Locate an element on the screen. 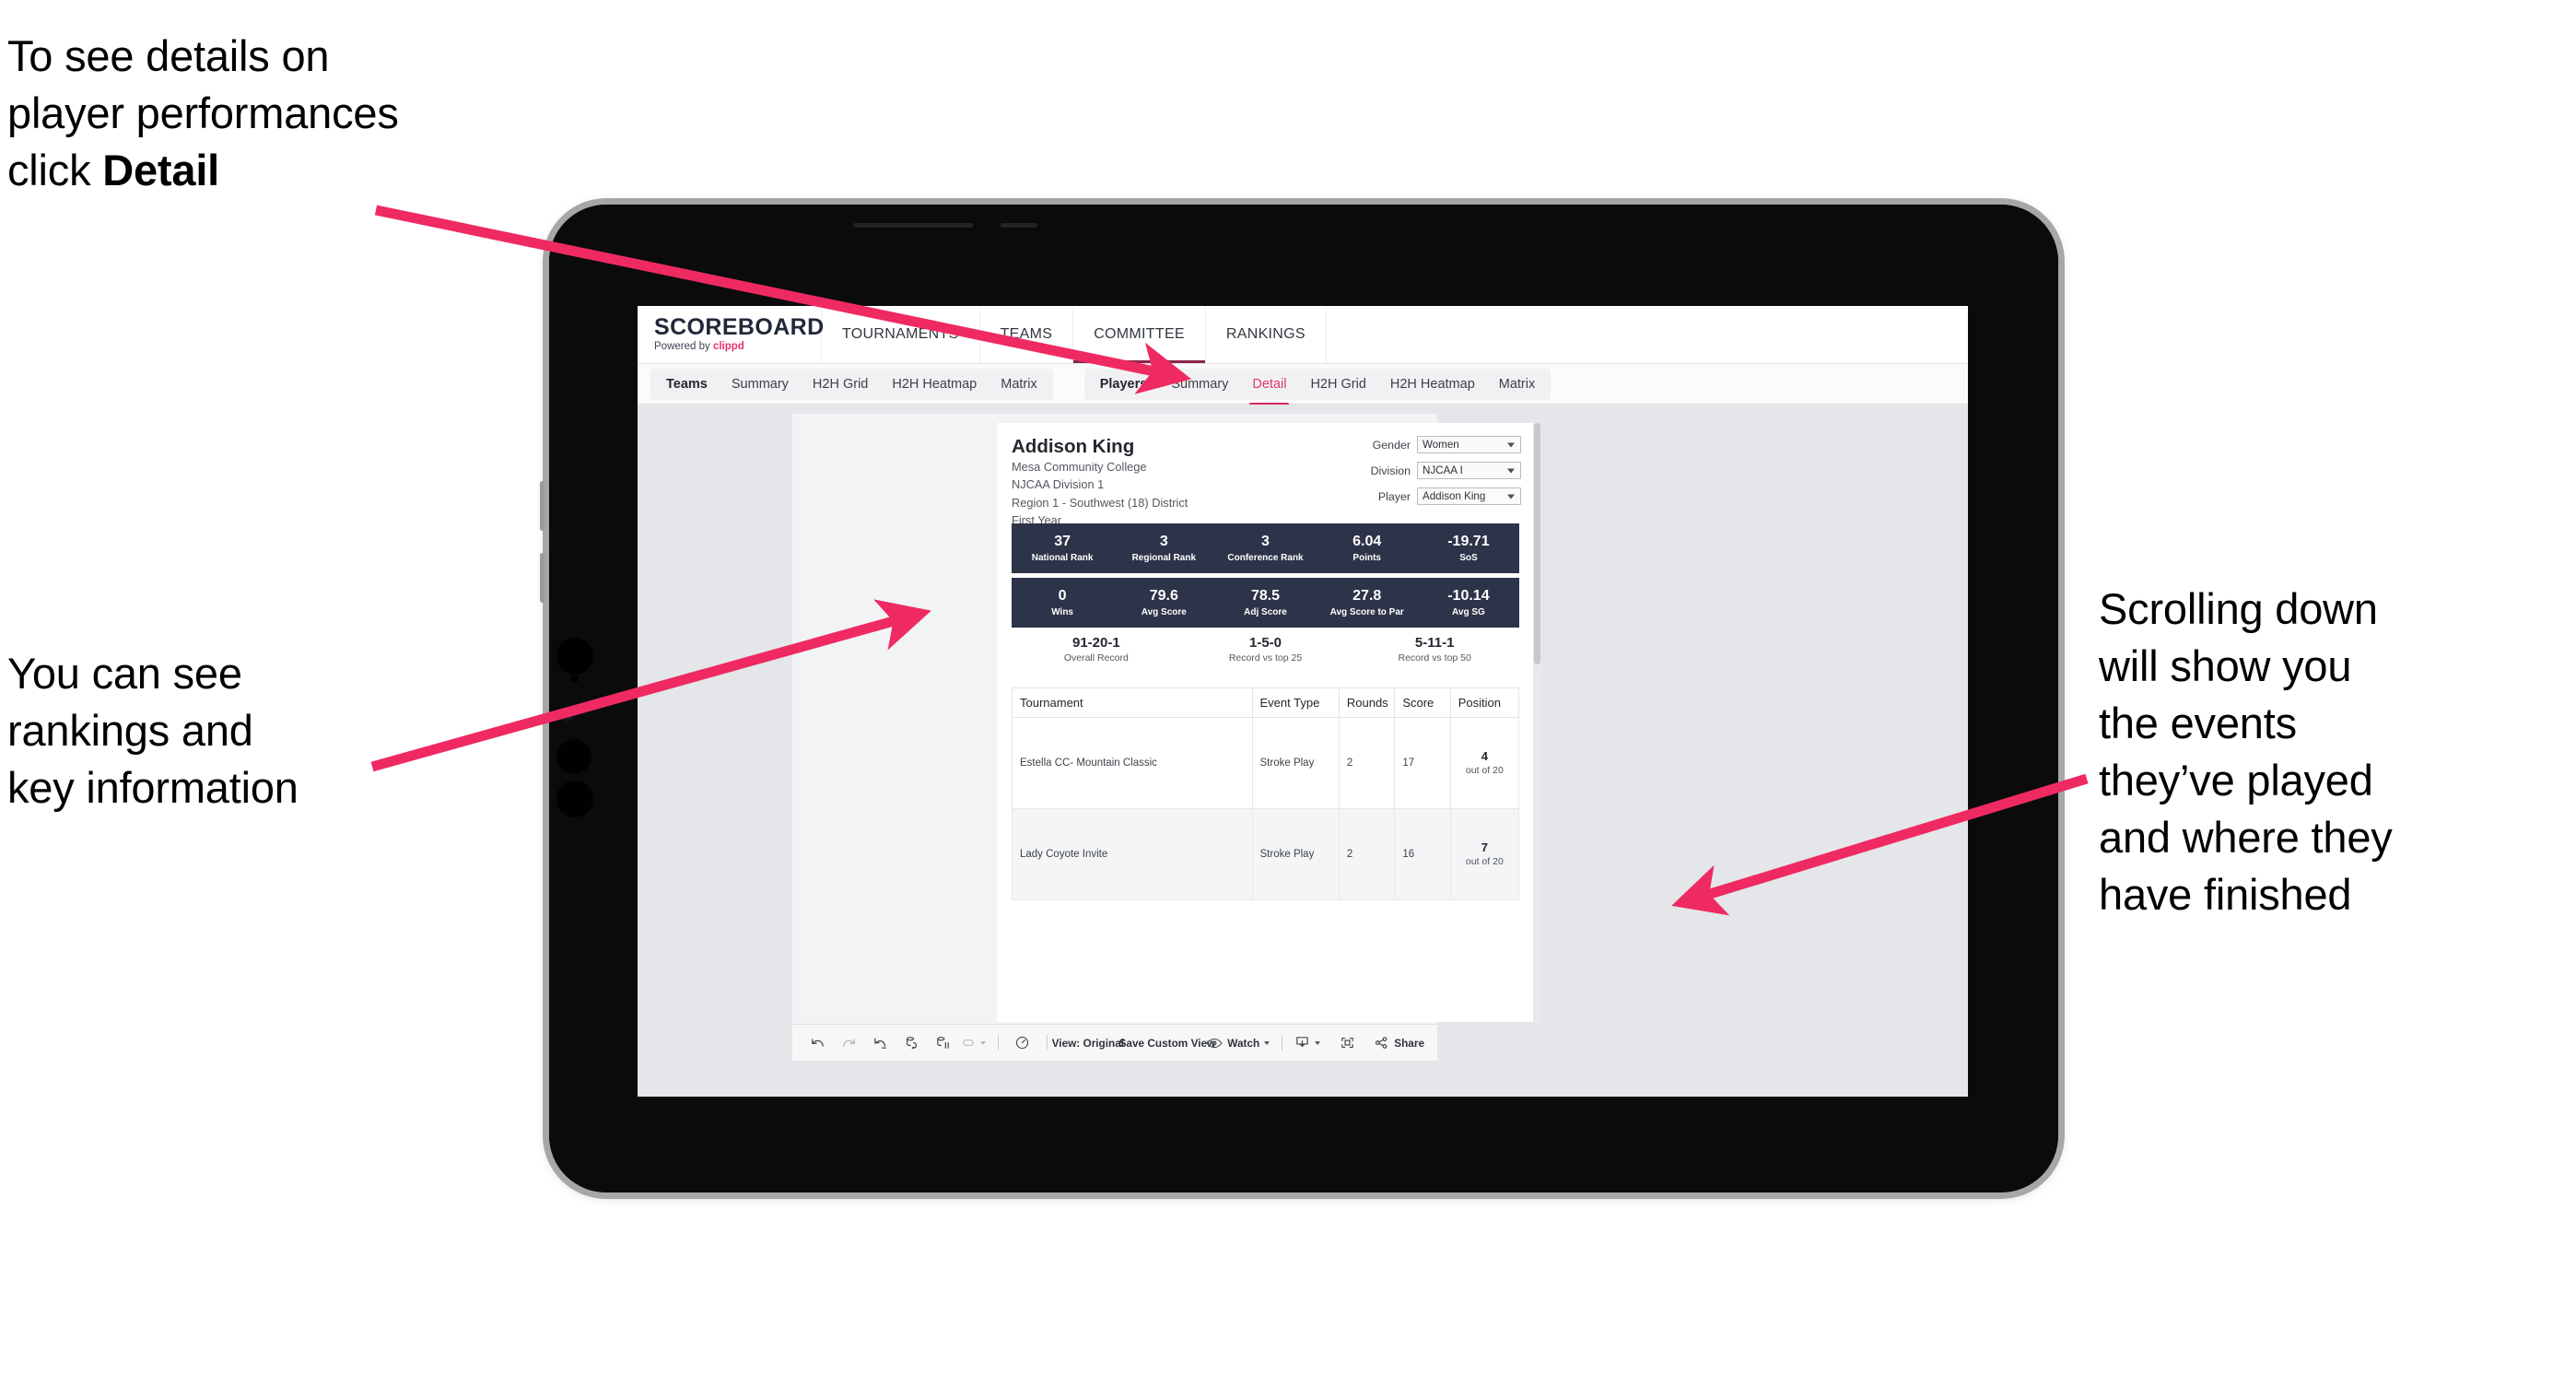  col-header-tournament: Tournament is located at coordinates (1132, 702).